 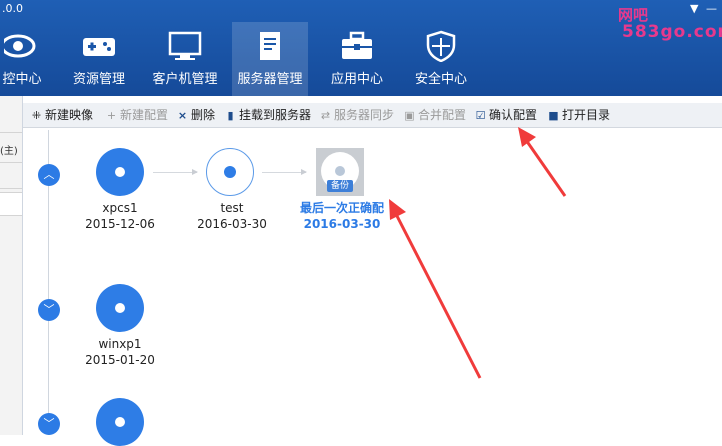 I want to click on annotation-arrows, so click(x=478, y=253).